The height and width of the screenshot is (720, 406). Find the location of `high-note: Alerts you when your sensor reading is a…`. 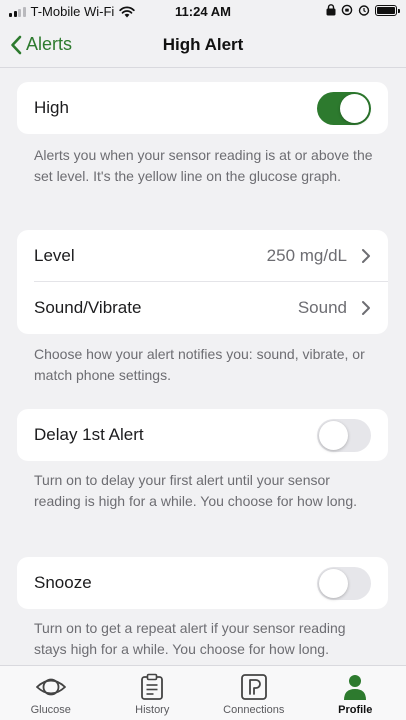

high-note: Alerts you when your sensor reading is a… is located at coordinates (203, 165).